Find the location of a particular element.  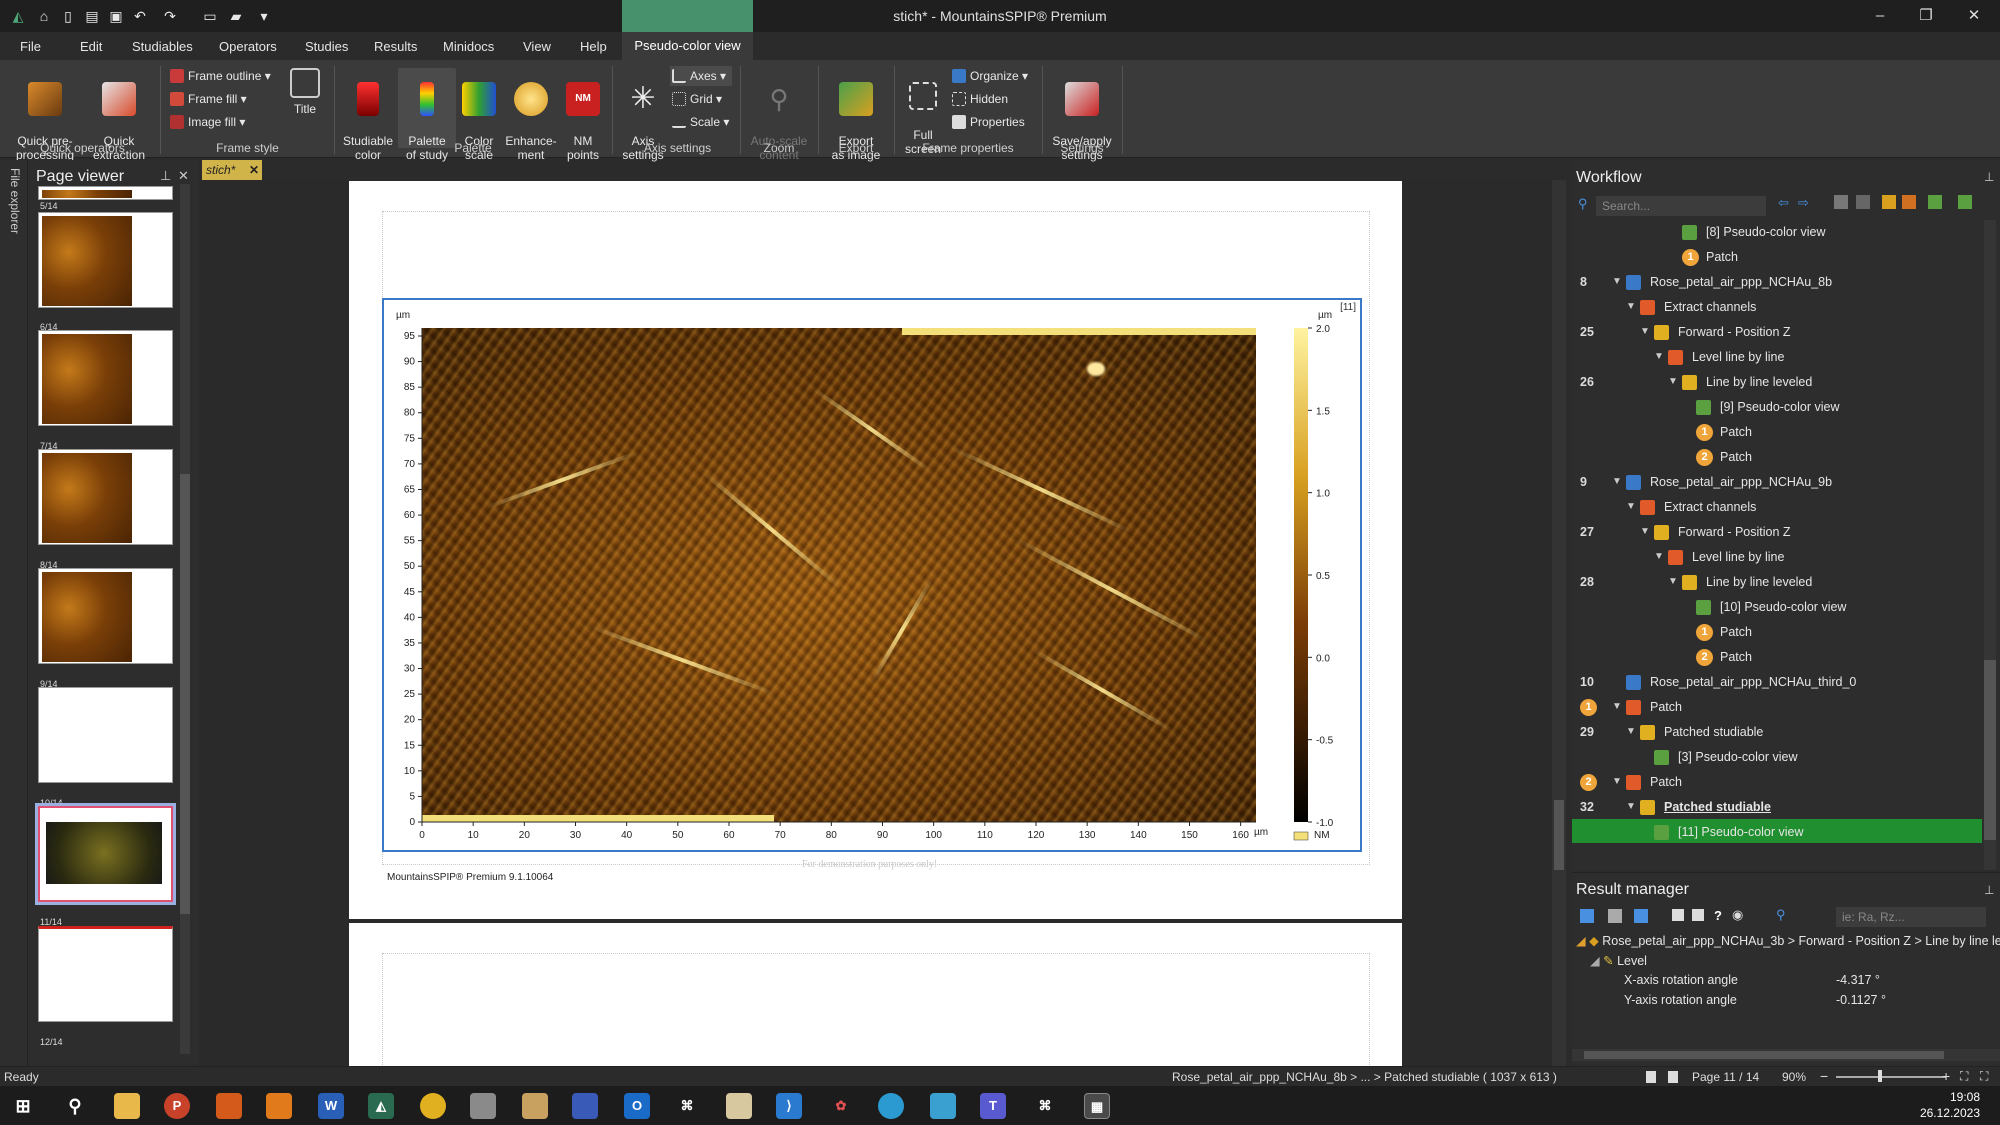

page-viewer-scrollbar is located at coordinates (185, 619).